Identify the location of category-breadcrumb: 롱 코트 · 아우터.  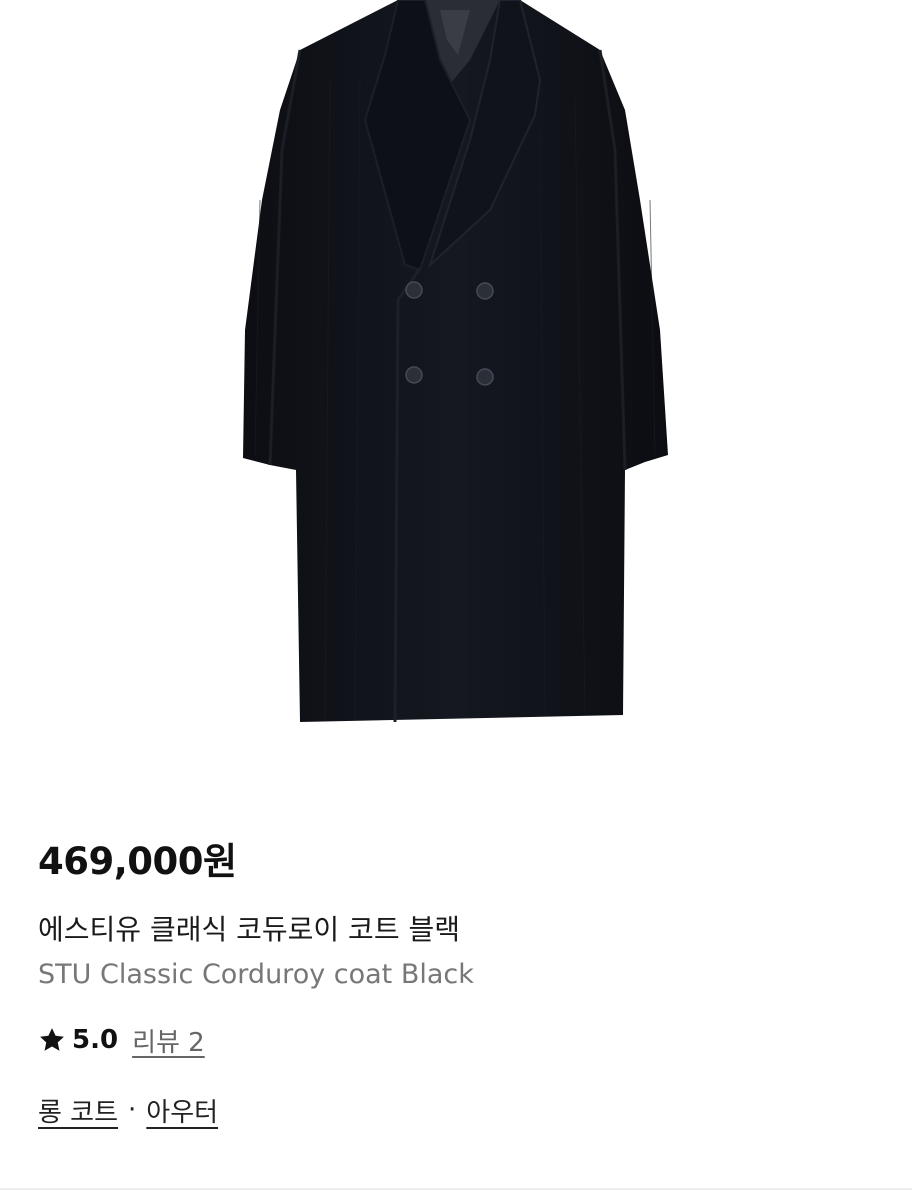
(456, 1110).